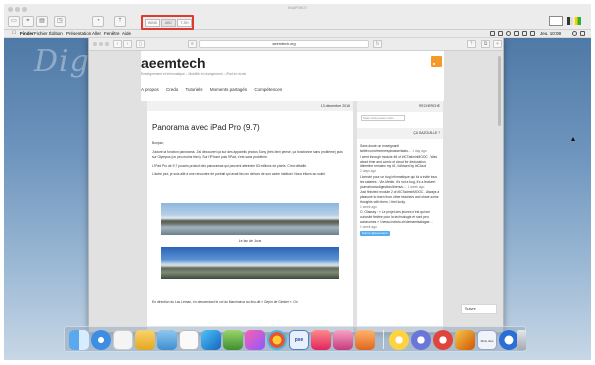  I want to click on menu-clock: Jeu. 10:08, so click(550, 33).